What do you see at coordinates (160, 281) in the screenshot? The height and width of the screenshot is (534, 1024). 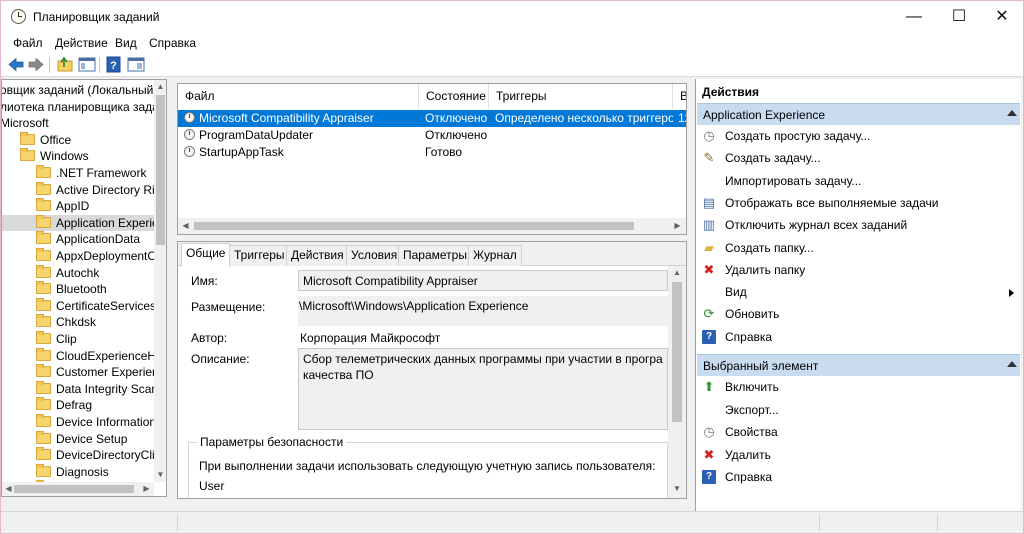 I see `tree-vertical-scrollbar: ▲ ▼` at bounding box center [160, 281].